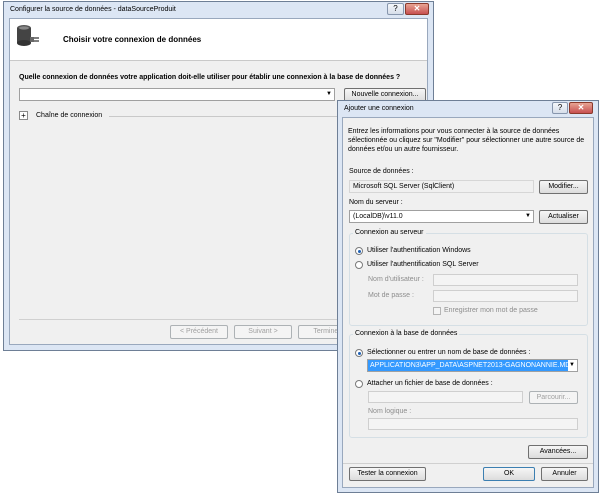  I want to click on dialog-titlebar: Ajouter une connexion ? ✕, so click(468, 108).